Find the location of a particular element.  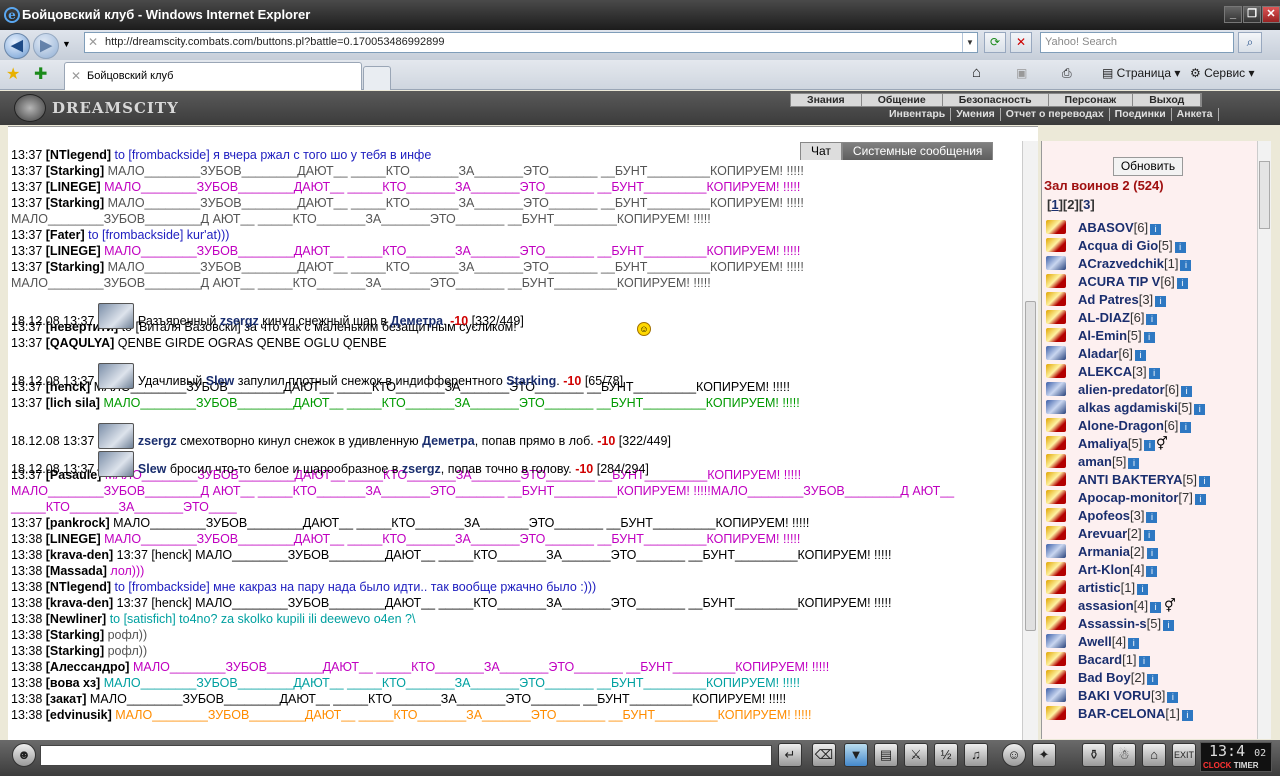

user-avatar-icon: ☻ is located at coordinates (24, 755).